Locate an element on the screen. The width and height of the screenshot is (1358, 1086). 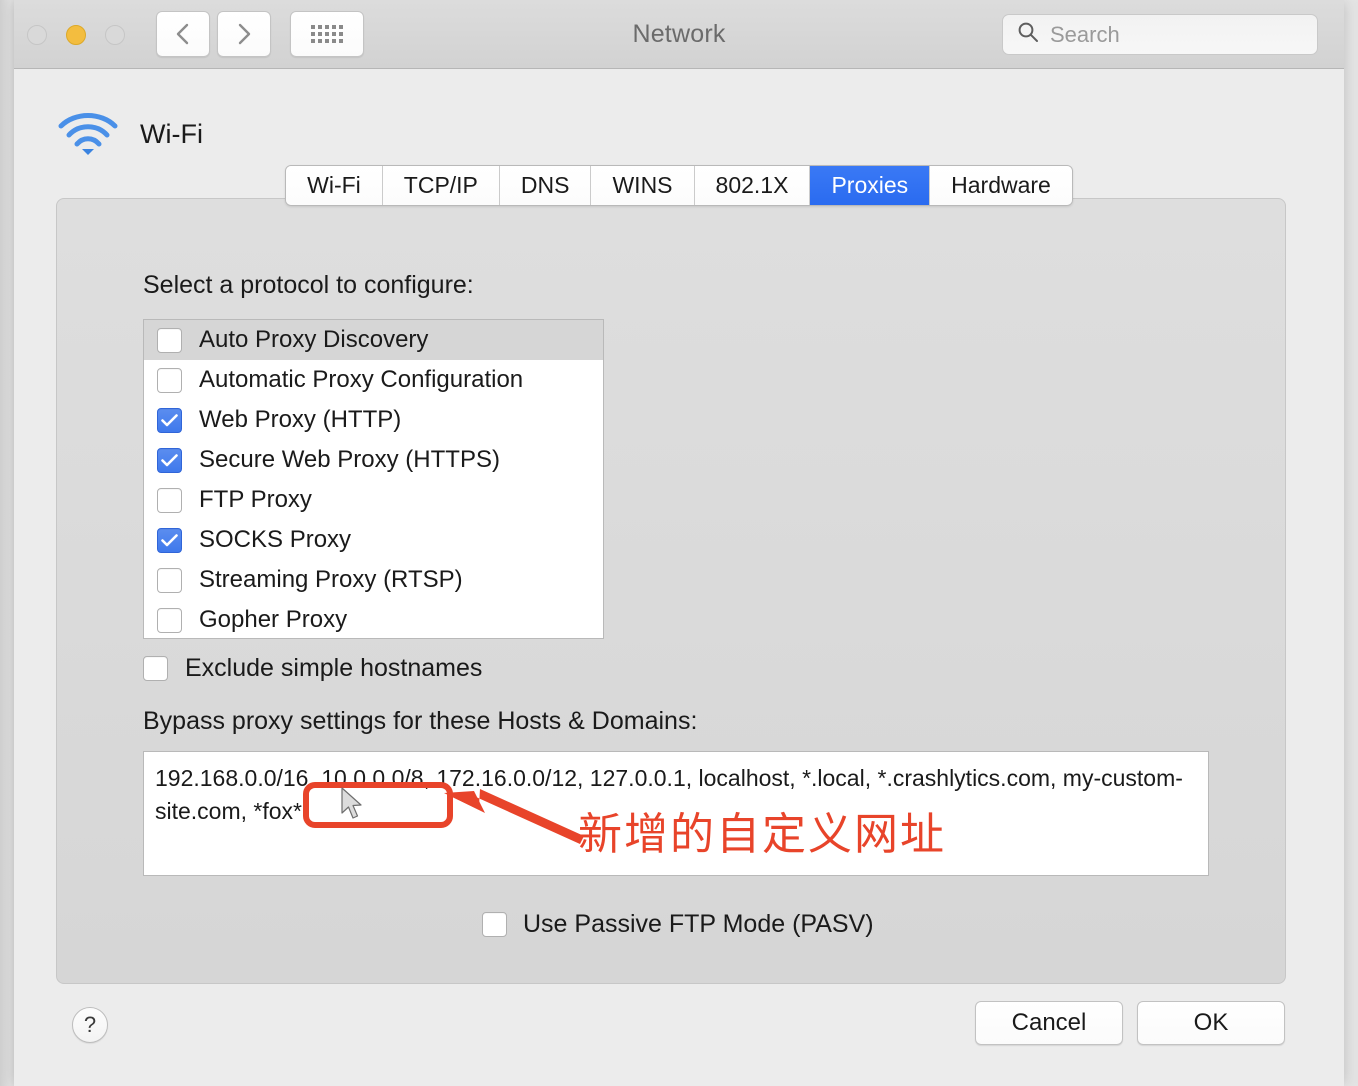
protocol-row: Auto Proxy Discovery is located at coordinates (373, 340).